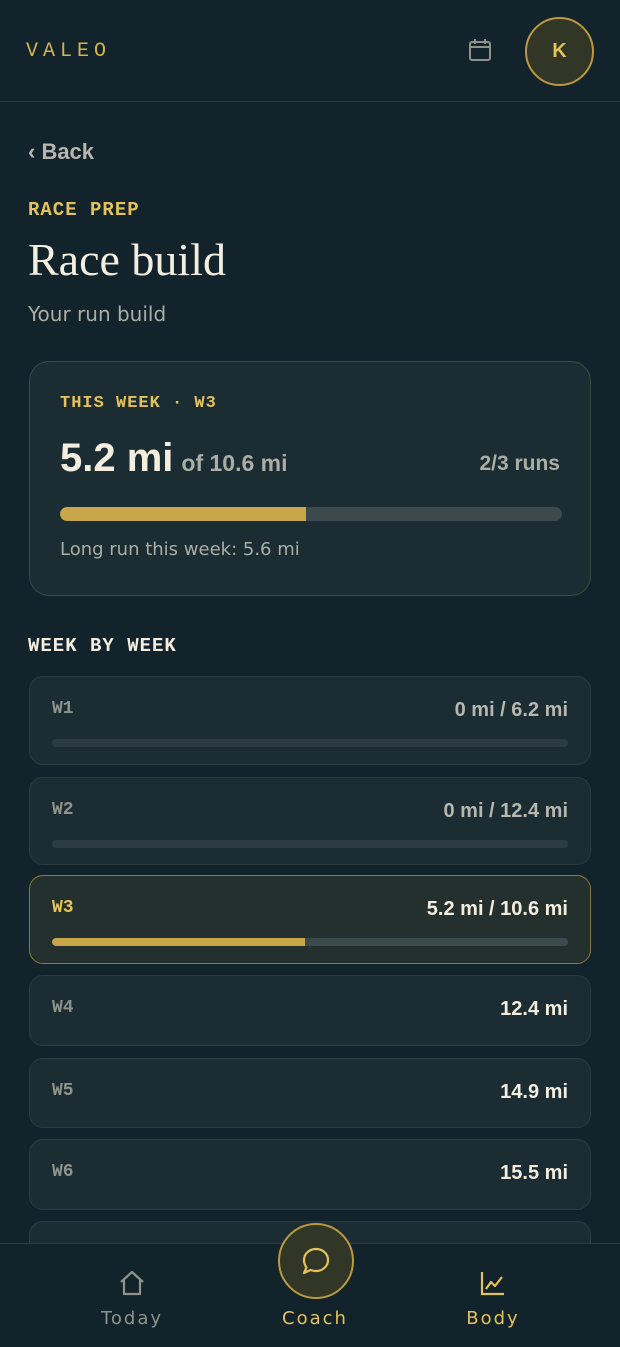 Image resolution: width=620 pixels, height=1347 pixels. What do you see at coordinates (519, 463) in the screenshot?
I see `runs-count: 2/3 runs` at bounding box center [519, 463].